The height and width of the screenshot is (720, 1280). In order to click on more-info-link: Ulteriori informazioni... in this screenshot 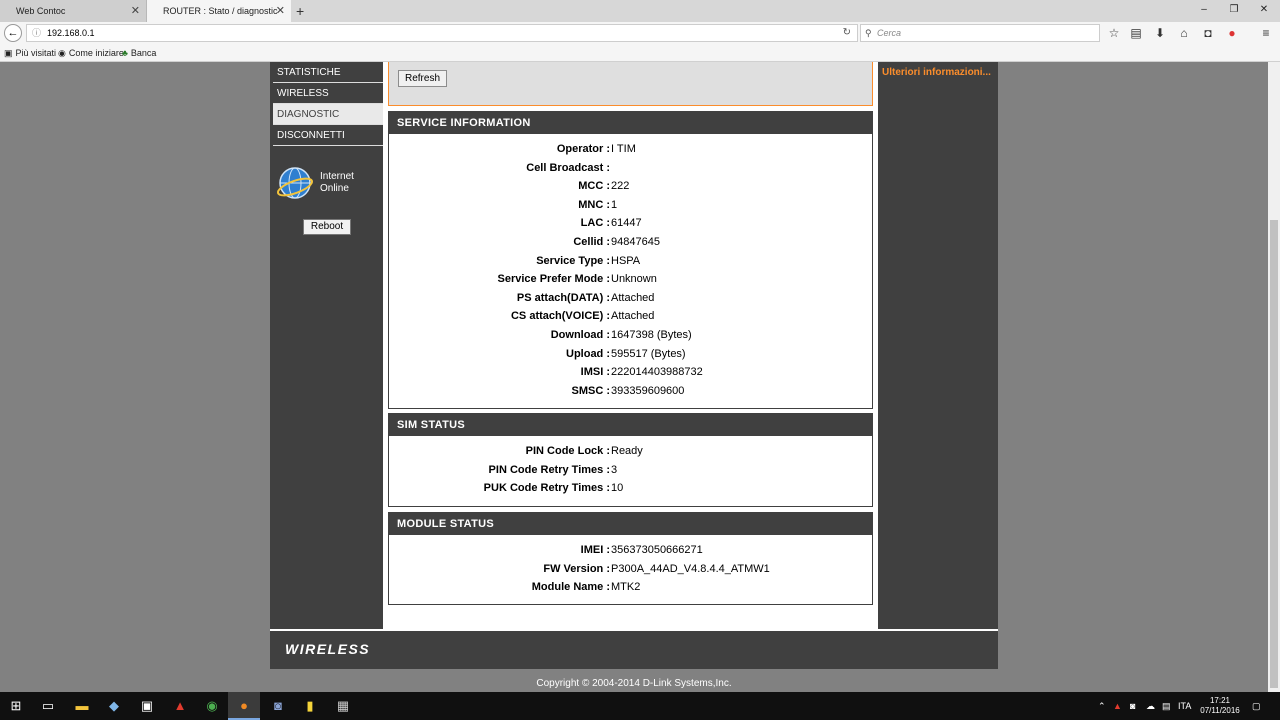, I will do `click(936, 72)`.